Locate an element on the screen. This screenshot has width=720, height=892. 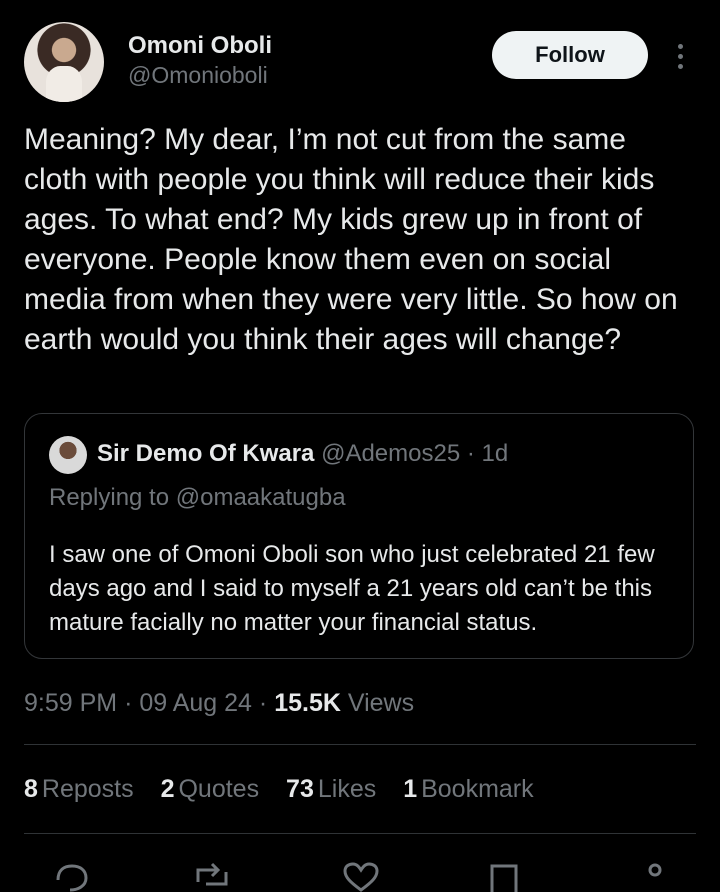
quoted-author-avatar is located at coordinates (68, 455).